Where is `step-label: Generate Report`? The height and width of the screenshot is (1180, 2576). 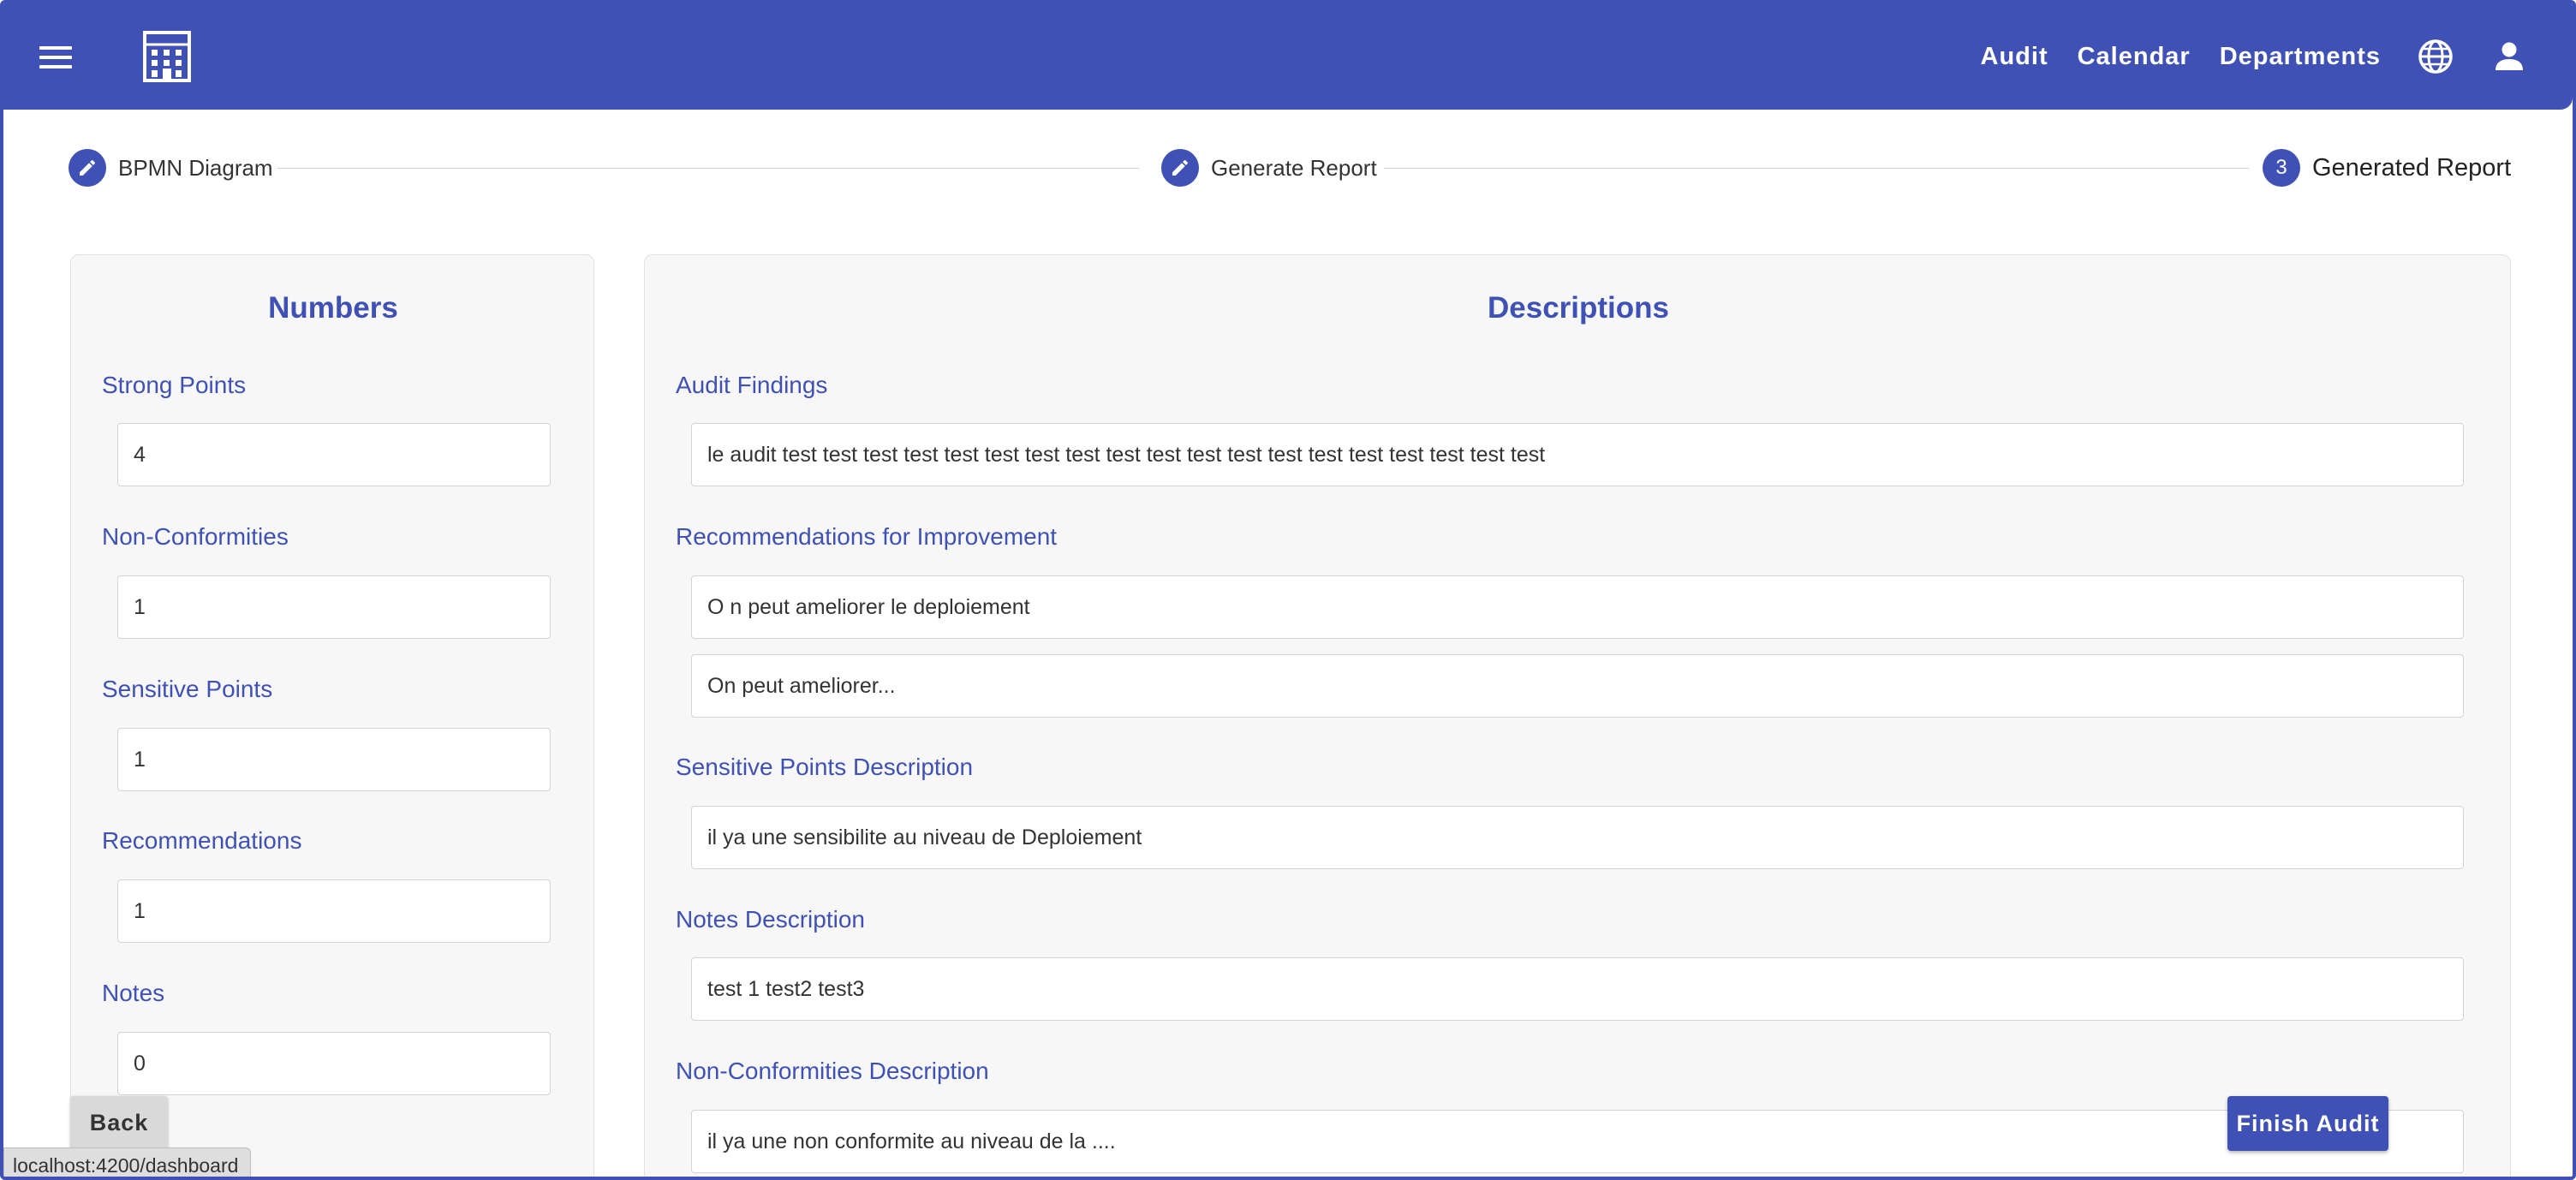 step-label: Generate Report is located at coordinates (1294, 167).